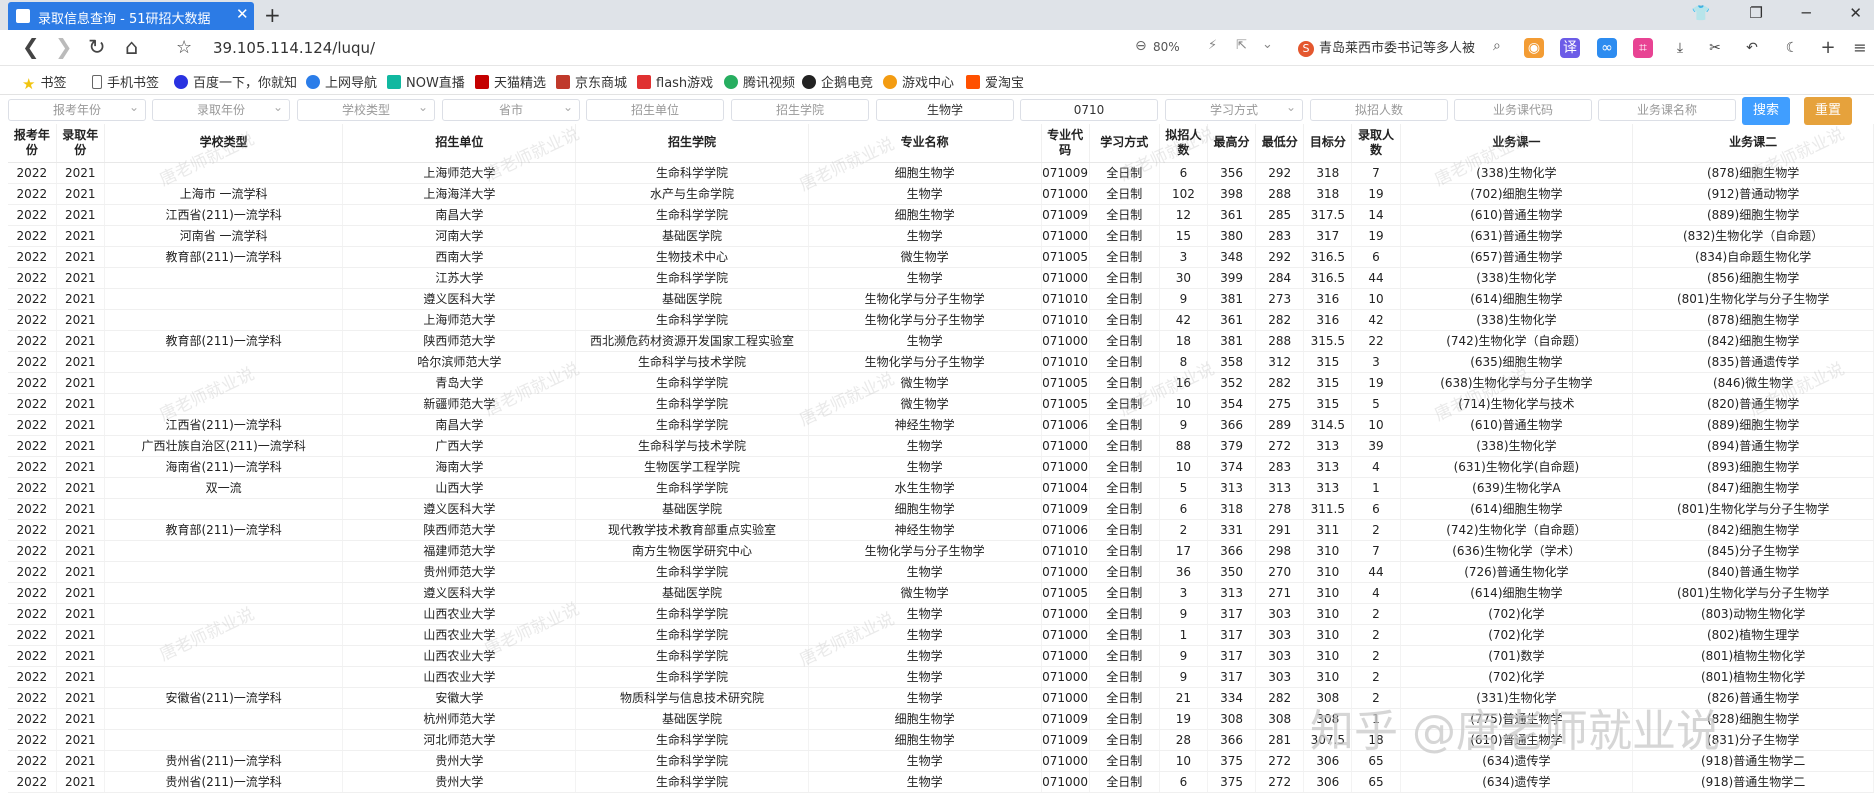 This screenshot has height=798, width=1874. Describe the element at coordinates (272, 15) in the screenshot. I see `new-tab-icon: +` at that location.